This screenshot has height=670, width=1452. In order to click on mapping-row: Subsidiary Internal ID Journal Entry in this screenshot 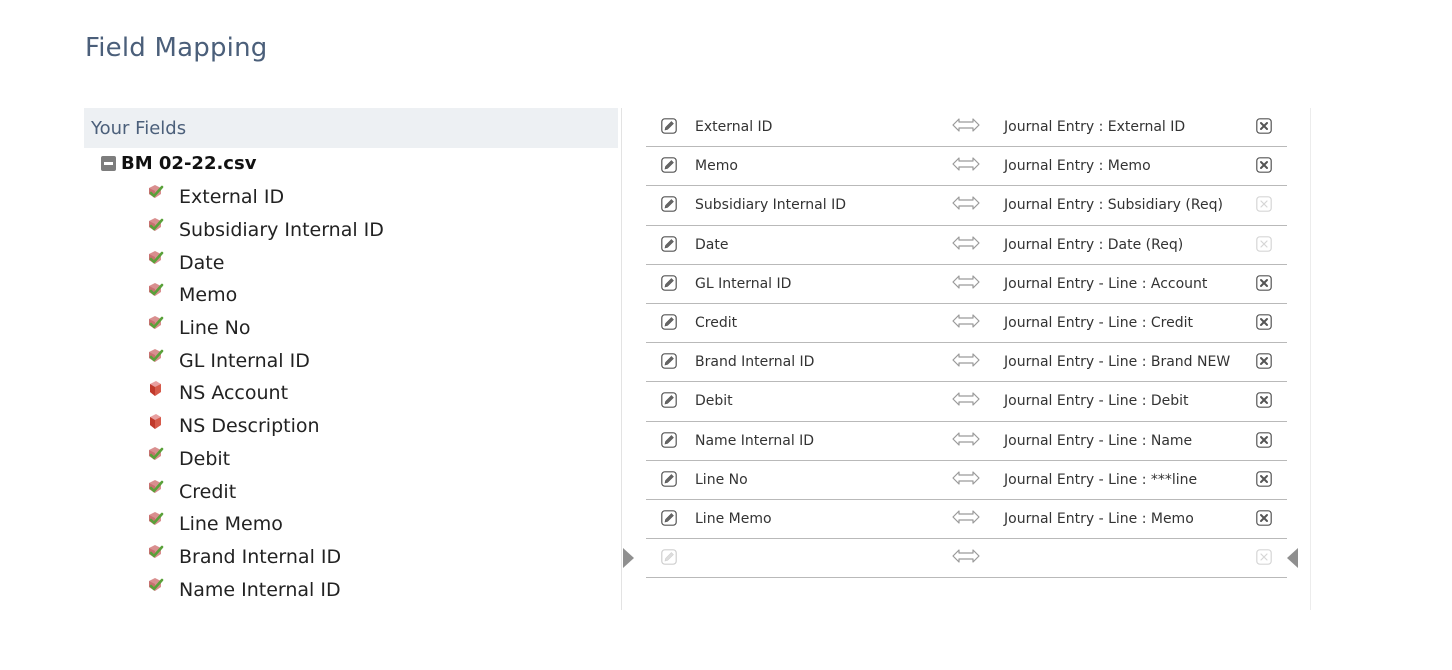, I will do `click(966, 206)`.